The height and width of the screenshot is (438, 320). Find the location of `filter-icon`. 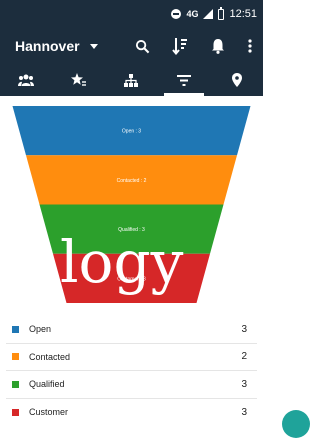

filter-icon is located at coordinates (184, 80).